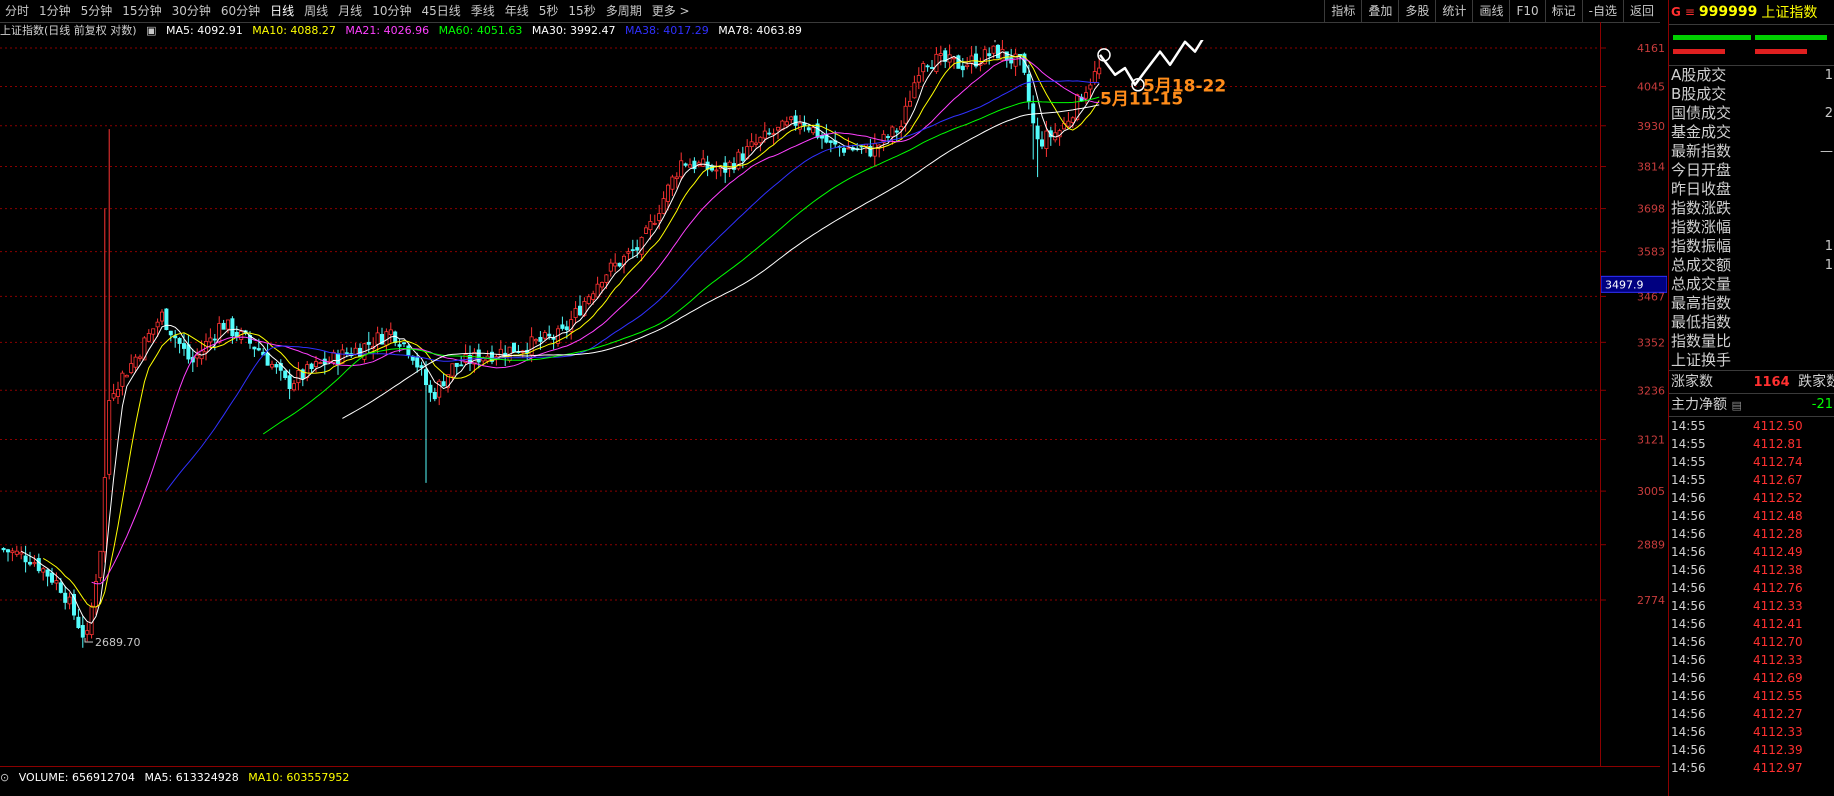 The width and height of the screenshot is (1834, 796). What do you see at coordinates (151, 30) in the screenshot?
I see `ma-legend-icon: ▣` at bounding box center [151, 30].